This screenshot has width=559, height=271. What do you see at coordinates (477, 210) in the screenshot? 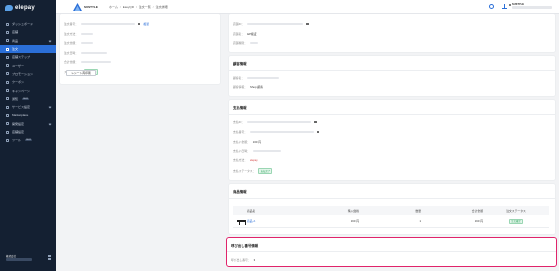
I see `column-header: 合計金額` at bounding box center [477, 210].